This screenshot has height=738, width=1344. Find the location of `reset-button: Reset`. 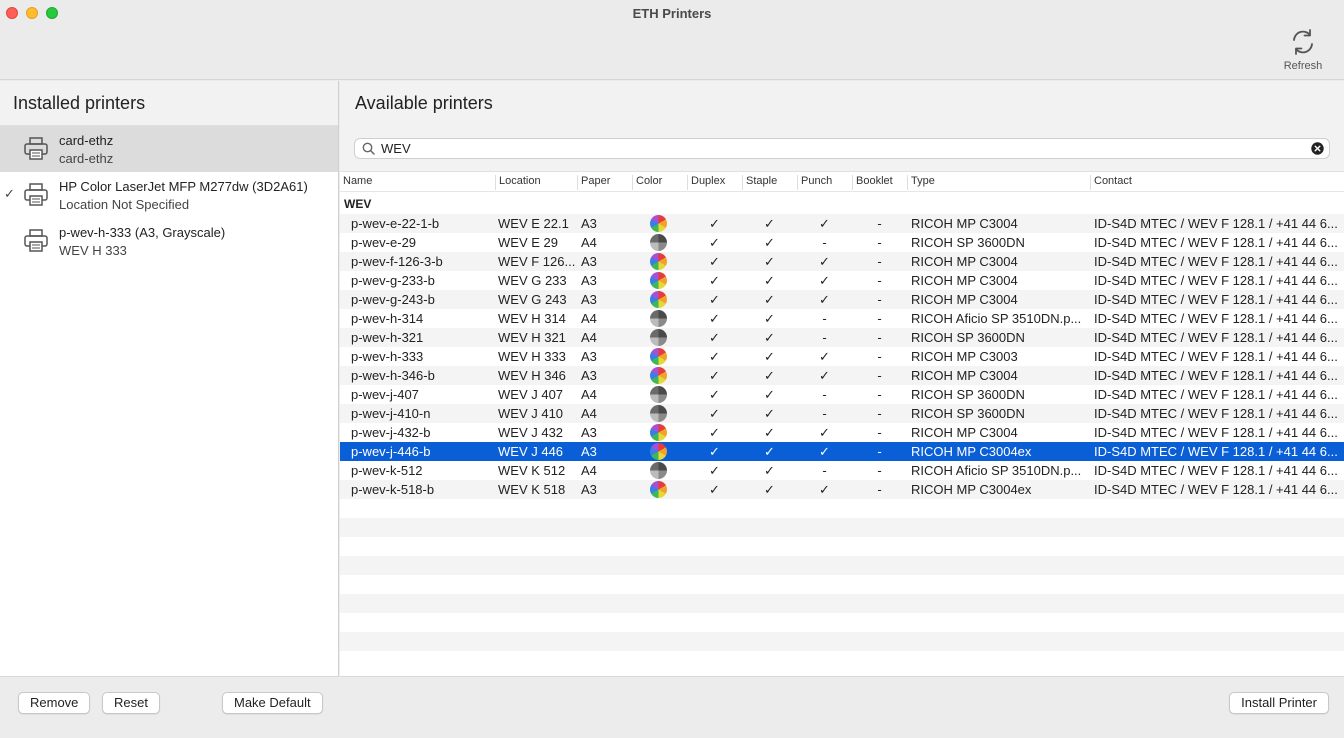

reset-button: Reset is located at coordinates (131, 703).